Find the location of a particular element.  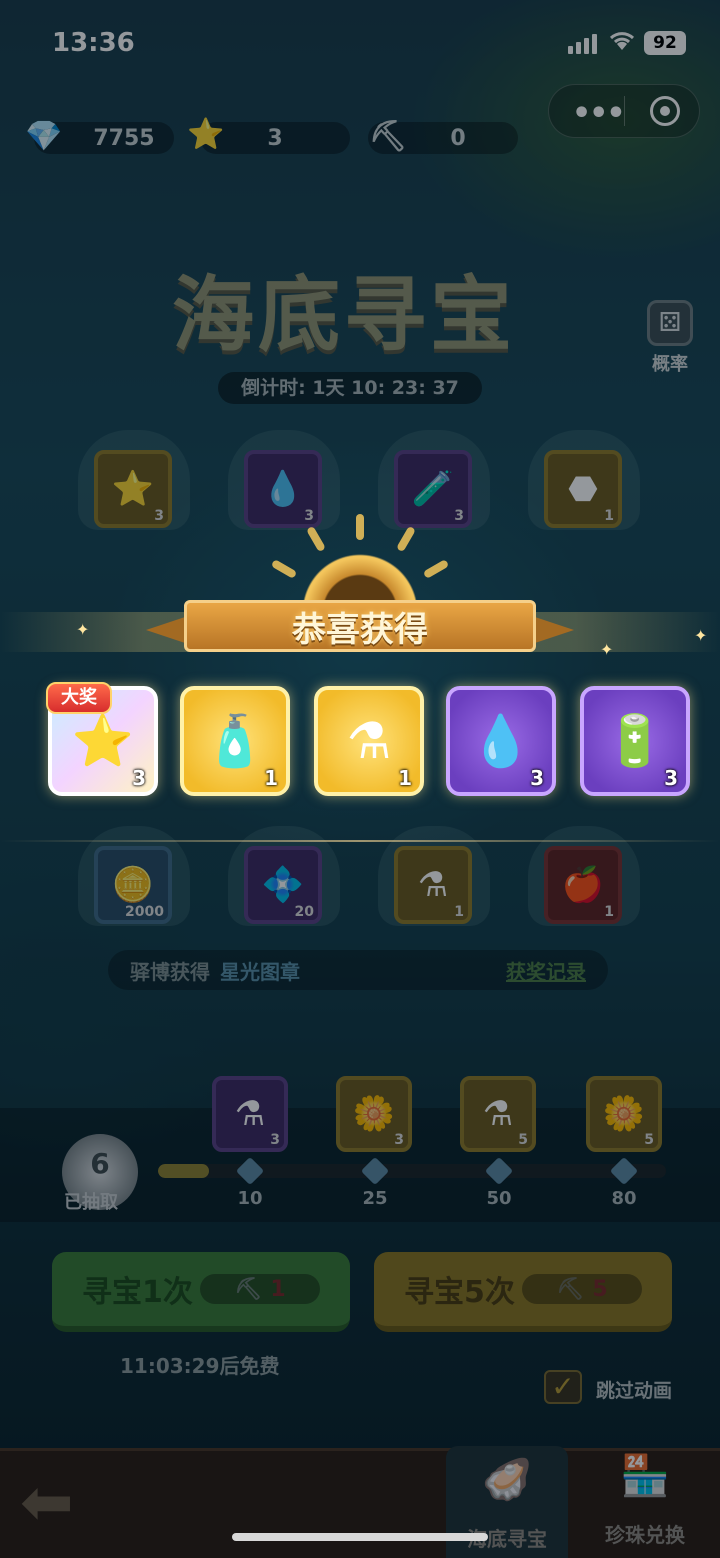

reward-item: 🔋 3 is located at coordinates (635, 741).